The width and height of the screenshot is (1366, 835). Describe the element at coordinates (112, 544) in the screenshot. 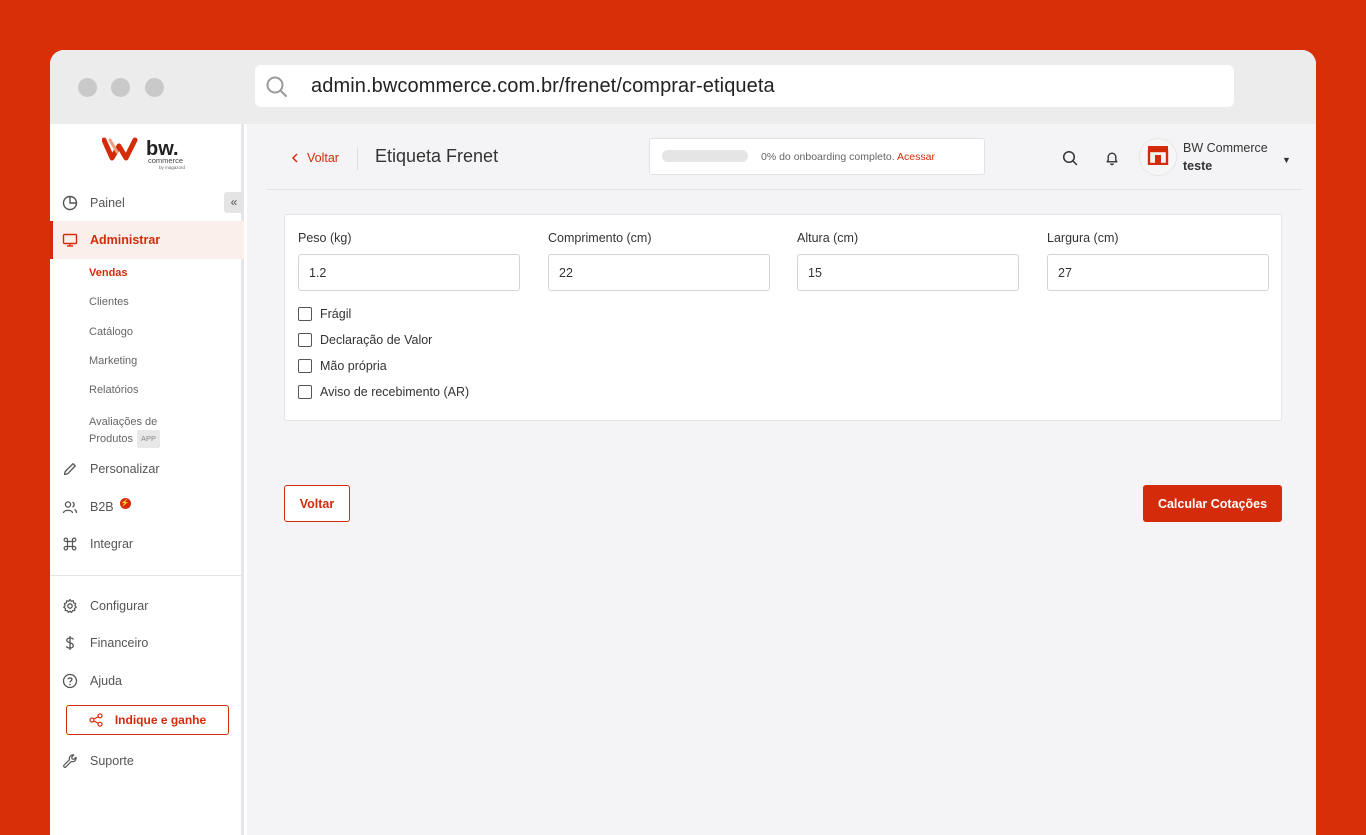

I see `sidebar-item-label: Integrar` at that location.